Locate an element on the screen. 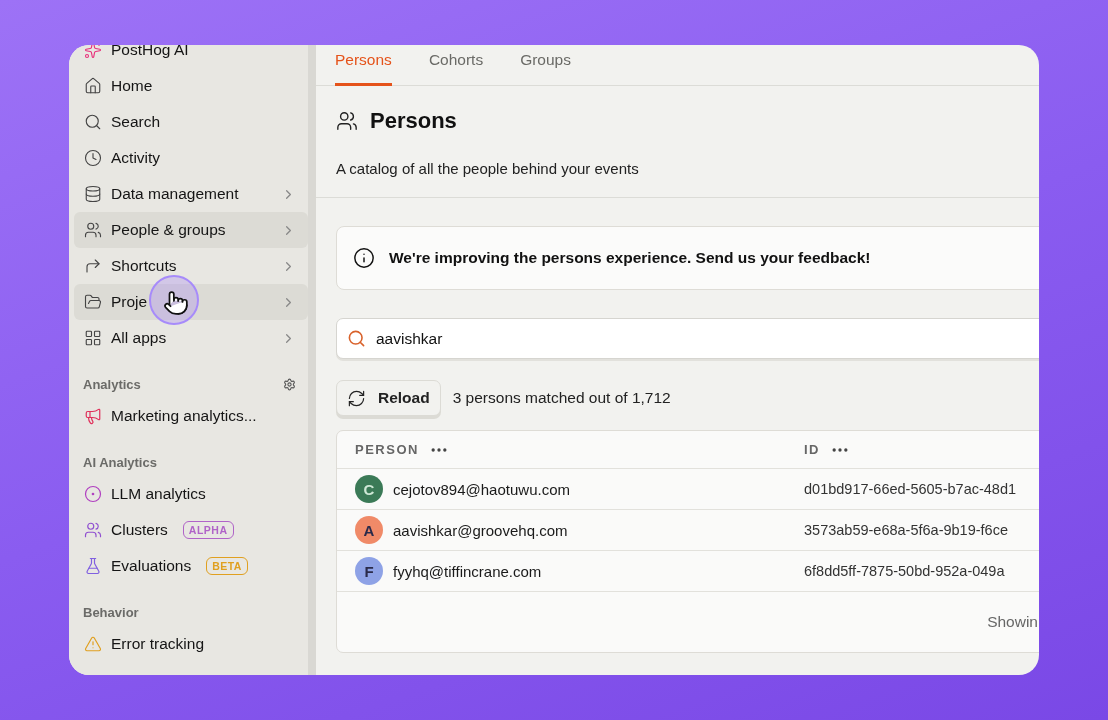 Image resolution: width=1108 pixels, height=720 pixels. reload-icon is located at coordinates (356, 398).